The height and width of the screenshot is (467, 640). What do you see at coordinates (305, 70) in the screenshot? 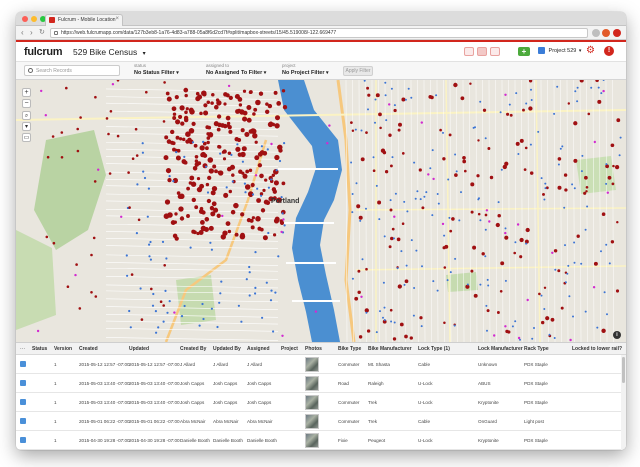
I see `project-filter: project No Project Filter ▾` at bounding box center [305, 70].